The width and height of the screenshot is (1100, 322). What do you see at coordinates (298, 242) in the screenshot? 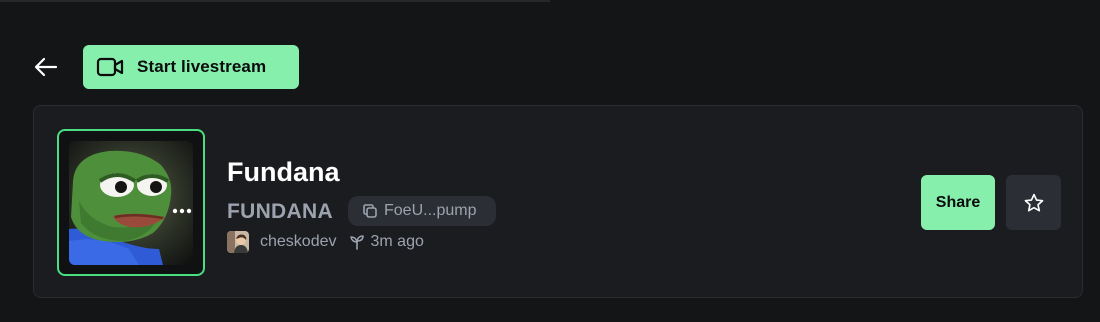
I see `creator-name: cheskodev` at bounding box center [298, 242].